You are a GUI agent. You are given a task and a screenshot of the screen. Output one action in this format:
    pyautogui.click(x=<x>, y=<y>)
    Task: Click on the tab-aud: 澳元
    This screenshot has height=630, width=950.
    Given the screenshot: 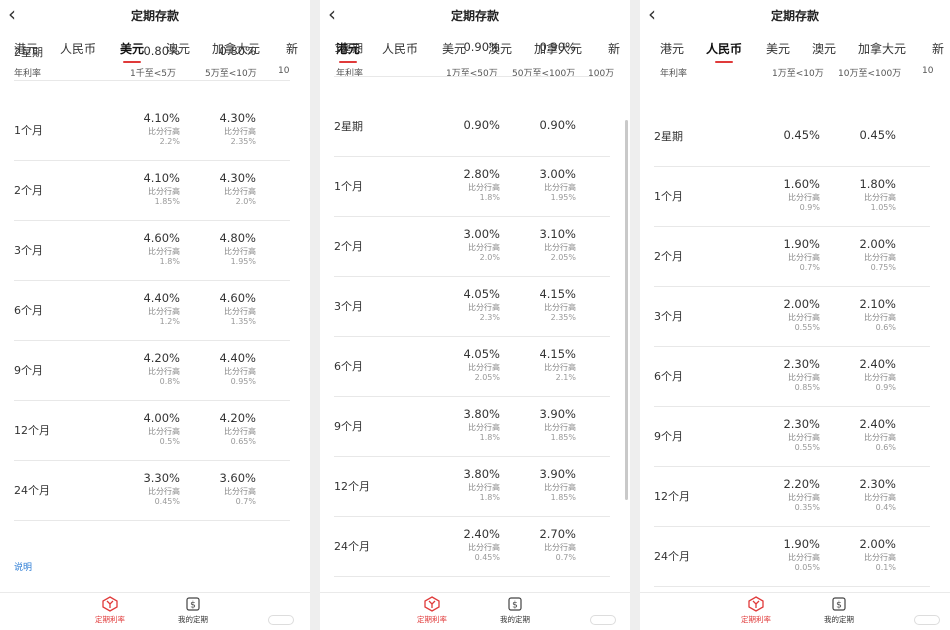 What is the action you would take?
    pyautogui.click(x=824, y=48)
    